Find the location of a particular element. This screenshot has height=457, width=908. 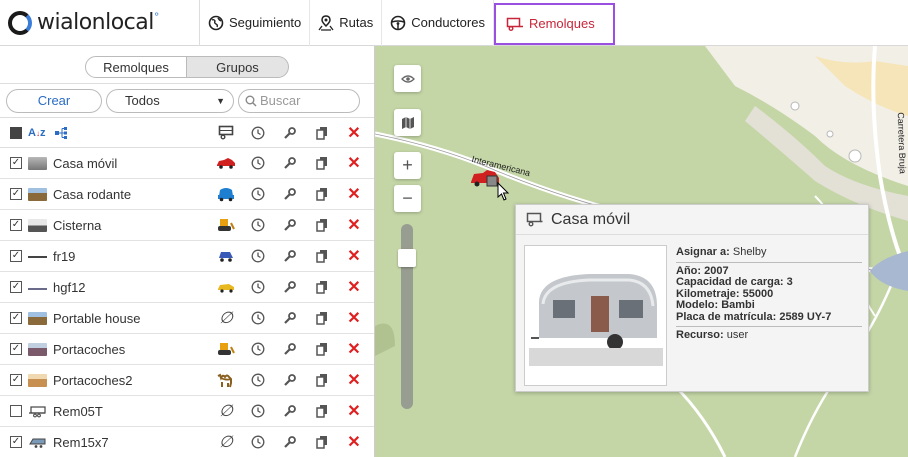

no-icon-icon: ∅ is located at coordinates (226, 318).